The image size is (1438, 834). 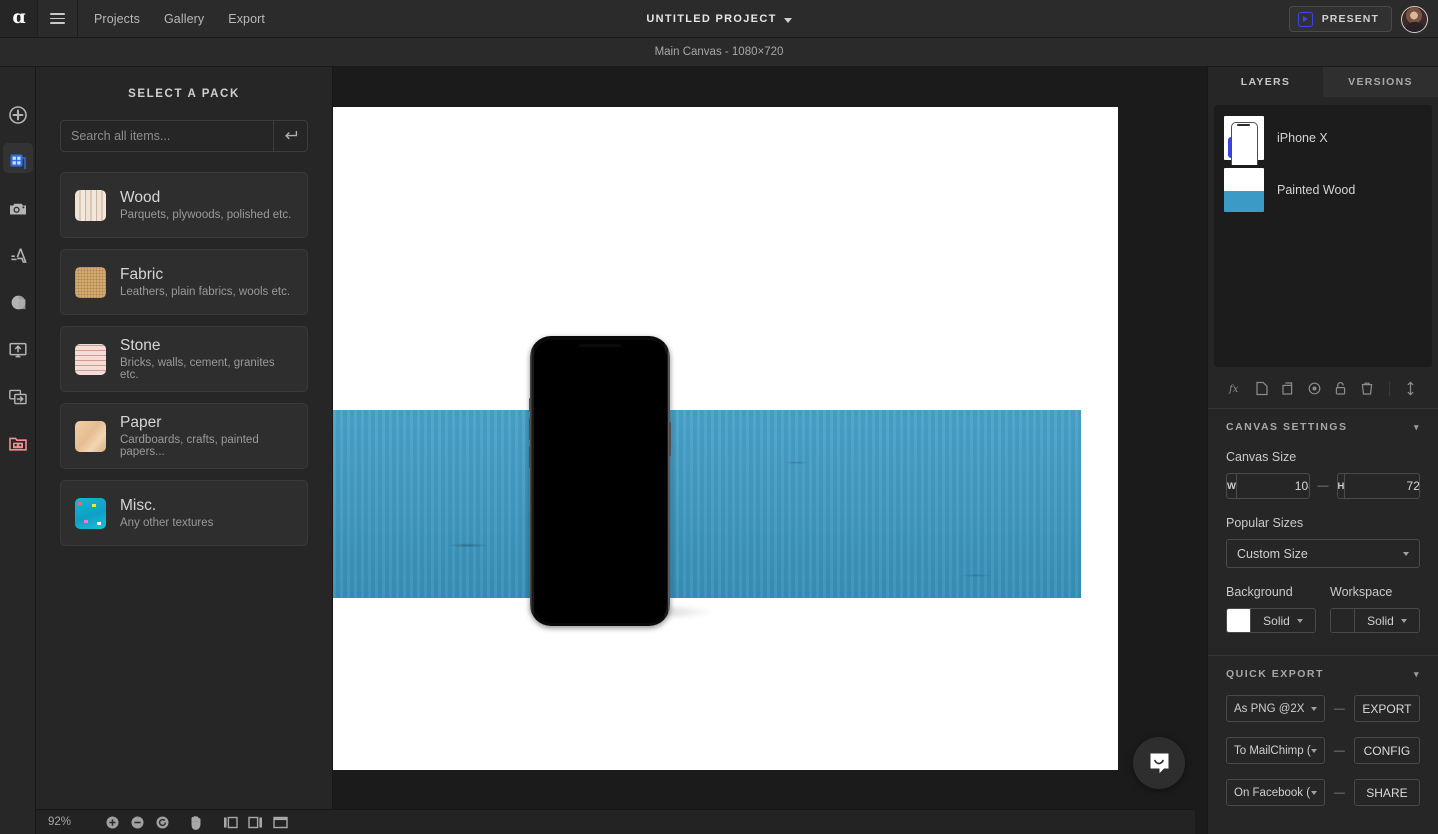 I want to click on align-right-panel-icon, so click(x=254, y=822).